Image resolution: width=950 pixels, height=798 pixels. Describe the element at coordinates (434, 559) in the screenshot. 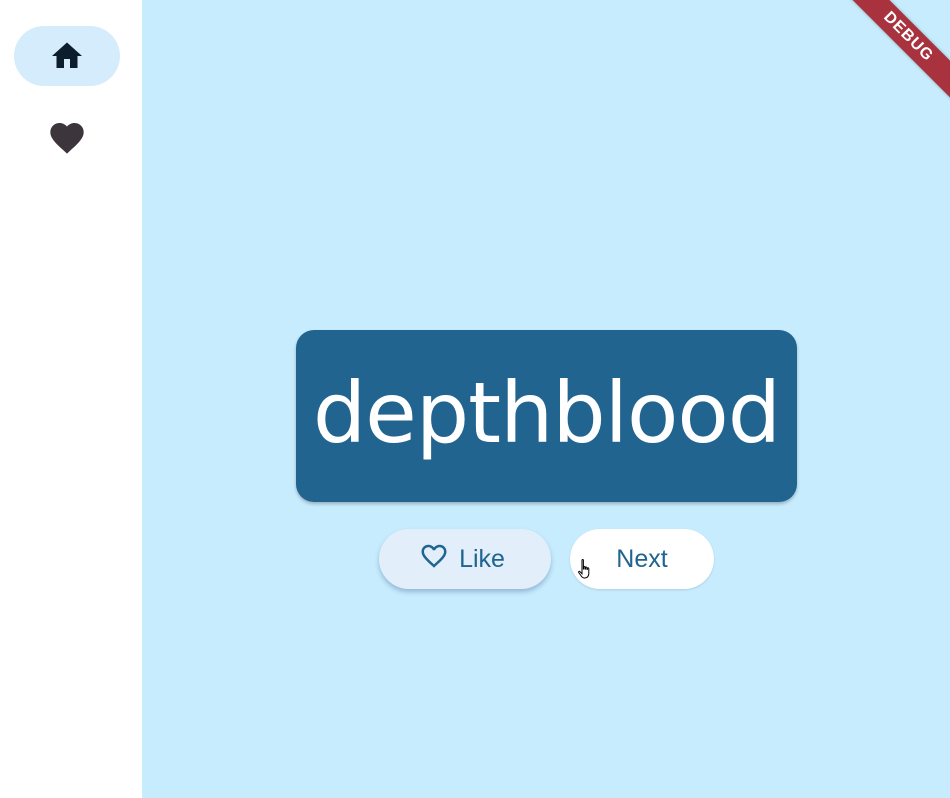

I see `heart-outline-icon` at that location.